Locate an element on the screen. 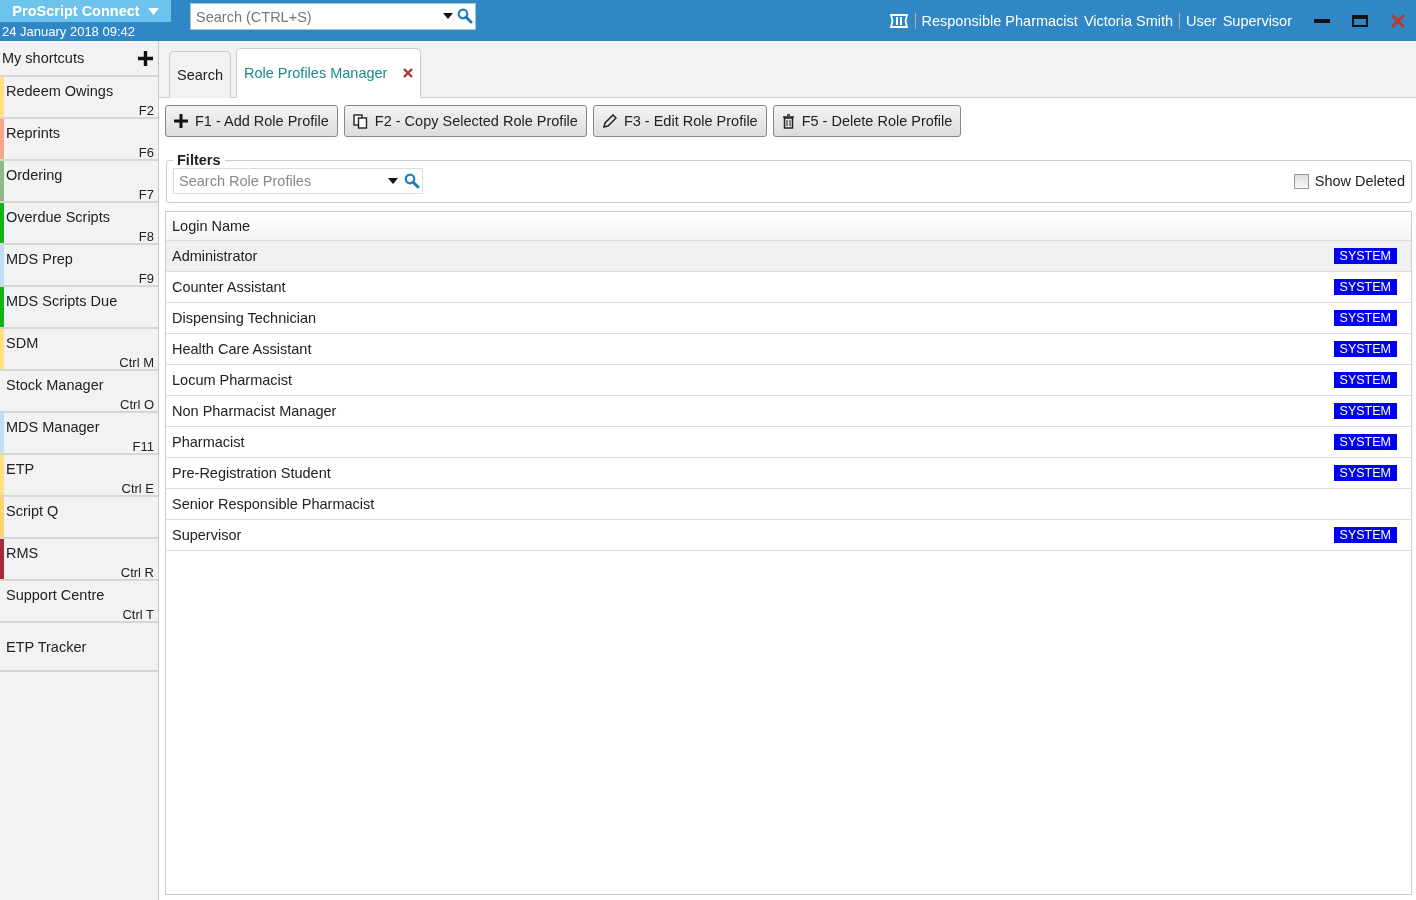 The image size is (1416, 900). shortcut-key: Ctrl E is located at coordinates (137, 489).